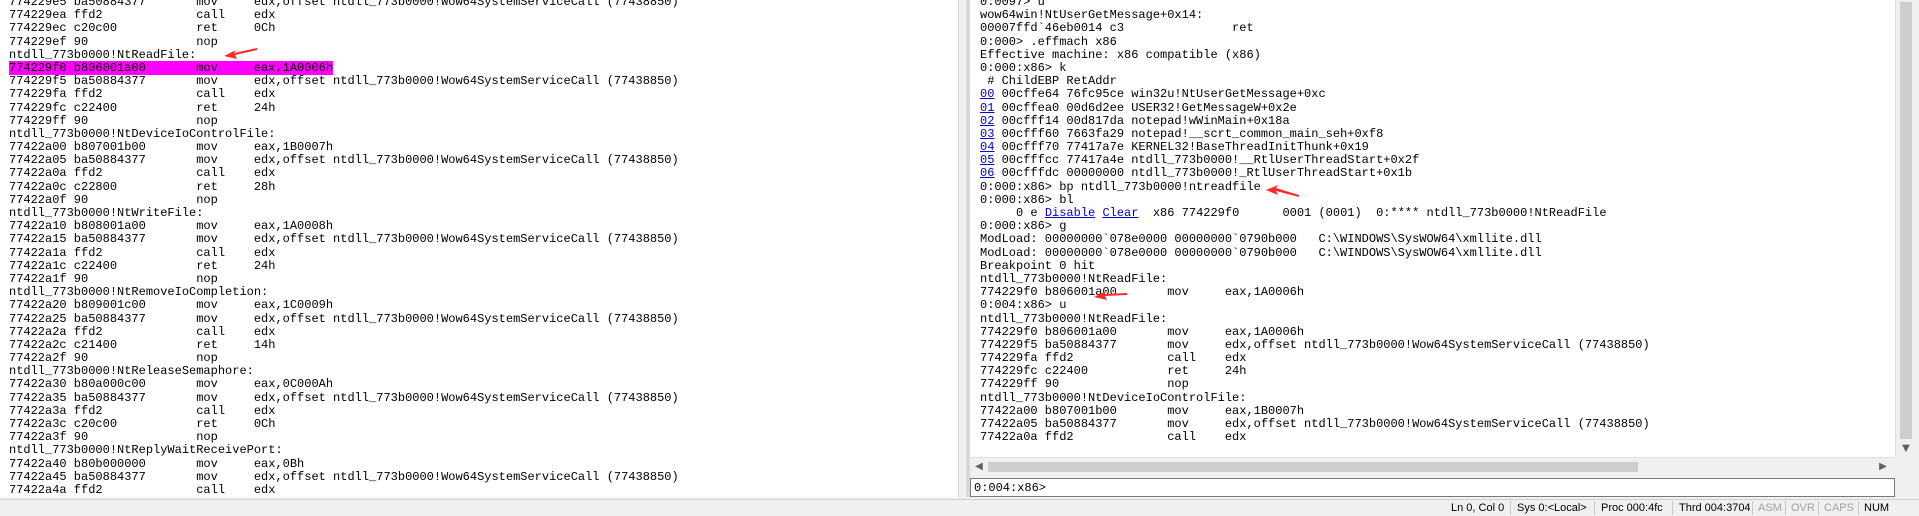 Image resolution: width=1919 pixels, height=516 pixels. I want to click on output-text: 0:000> .effmach x86, so click(1048, 41).